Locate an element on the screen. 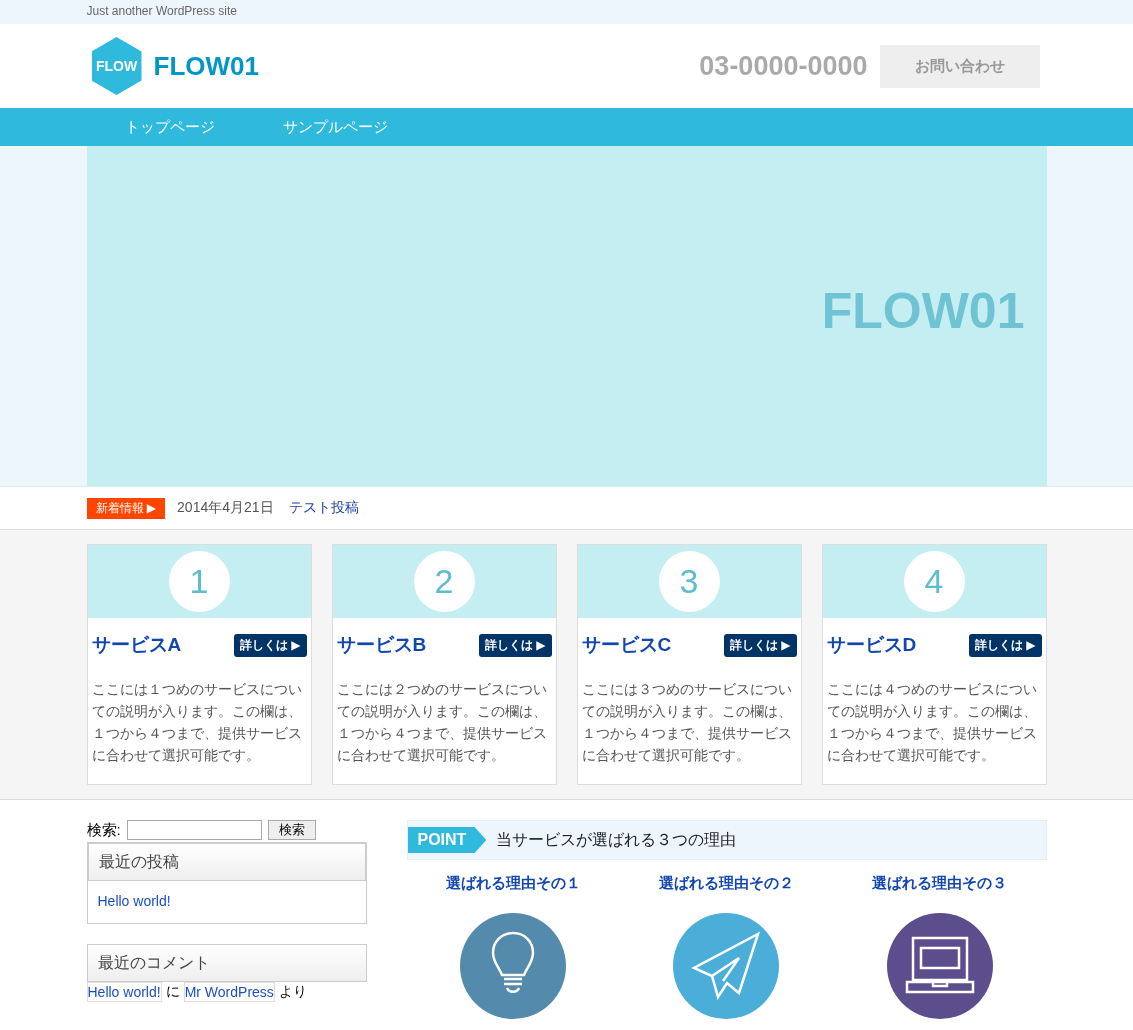 The width and height of the screenshot is (1133, 1030). service-description: ここには１つめのサービスについての説明が入ります。この欄は、１つから４つまで、提供サービスに合わせて選択可能です。 is located at coordinates (197, 722).